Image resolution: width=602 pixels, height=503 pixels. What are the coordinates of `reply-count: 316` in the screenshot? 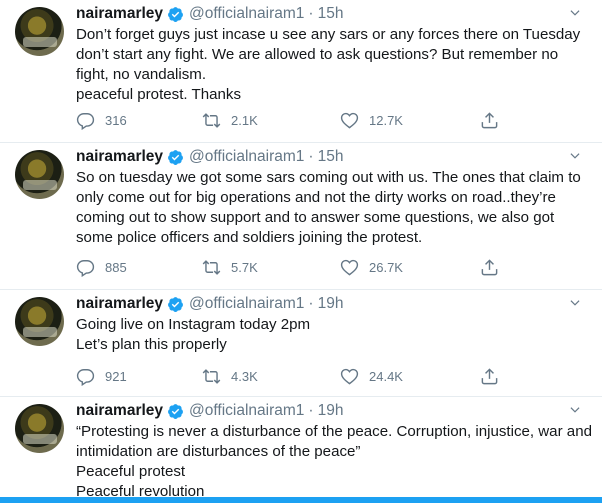 It's located at (116, 120).